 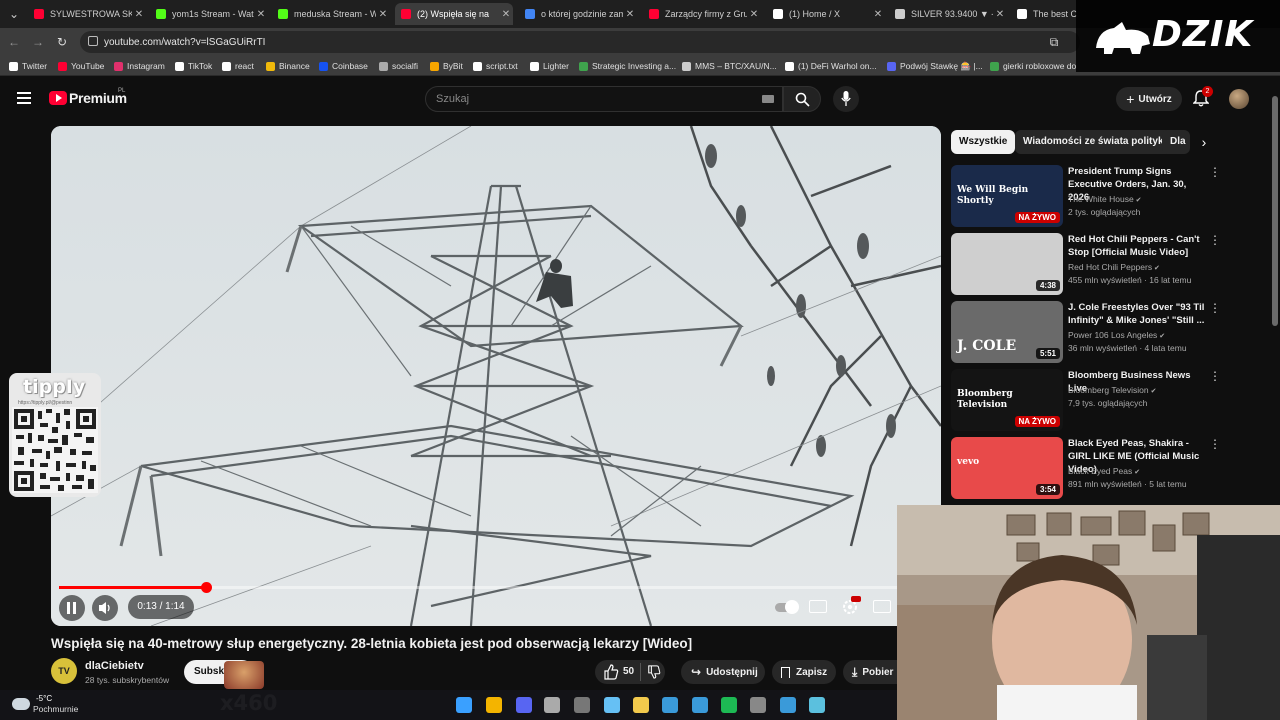 What do you see at coordinates (804, 672) in the screenshot?
I see `save-button: Zapisz` at bounding box center [804, 672].